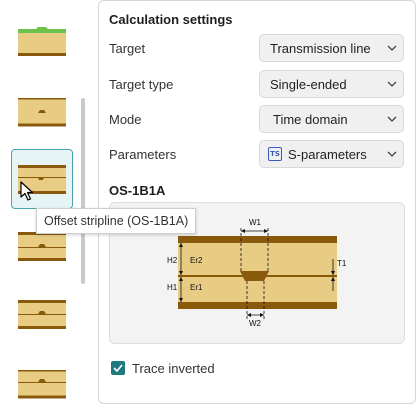 The height and width of the screenshot is (412, 416). What do you see at coordinates (127, 48) in the screenshot?
I see `target-label: Target` at bounding box center [127, 48].